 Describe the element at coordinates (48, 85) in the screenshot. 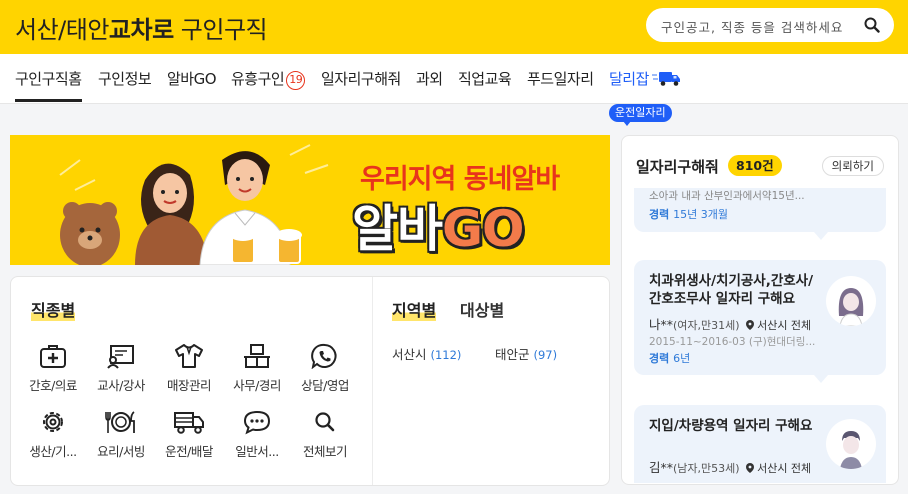

I see `nav-item-job-home: 구인구직홈` at that location.